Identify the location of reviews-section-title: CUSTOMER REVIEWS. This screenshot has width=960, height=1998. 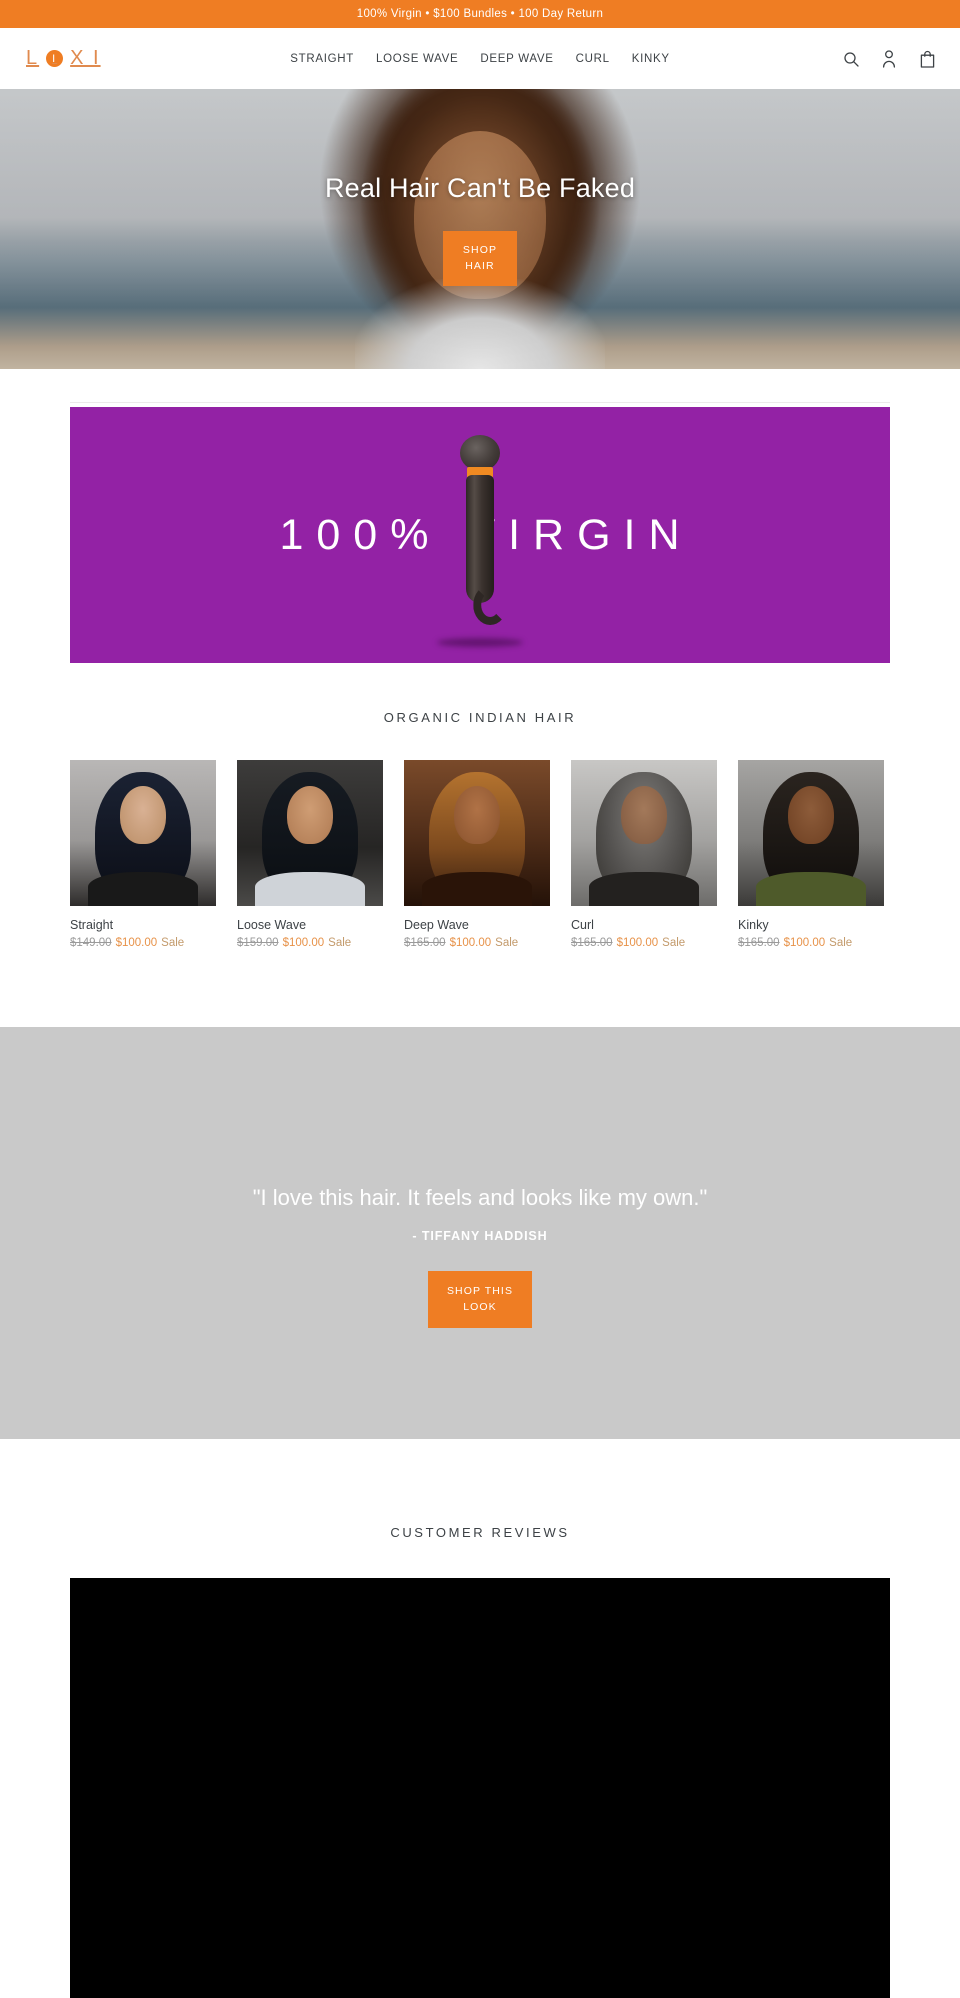
(480, 1532).